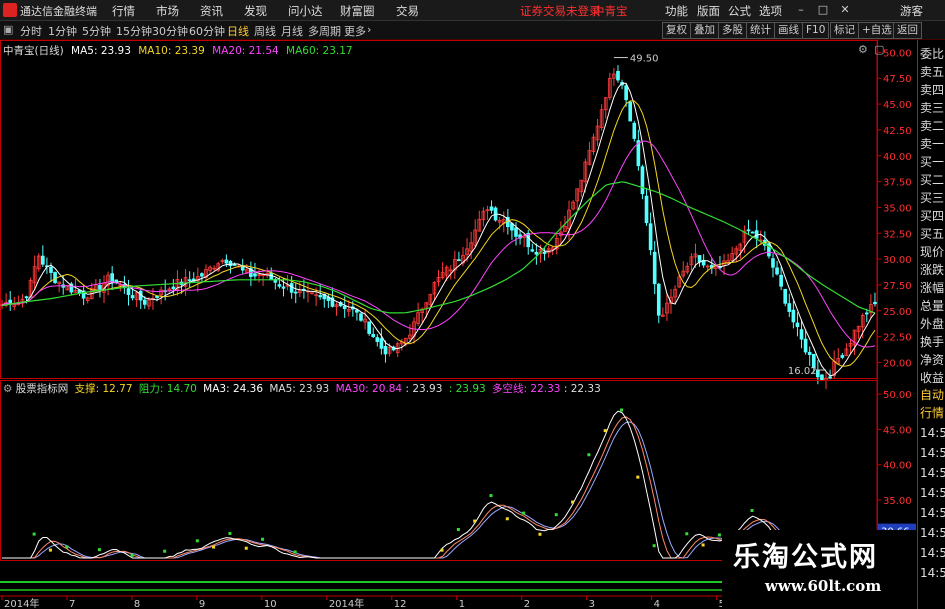  Describe the element at coordinates (202, 604) in the screenshot. I see `x-tick-label: 9` at that location.